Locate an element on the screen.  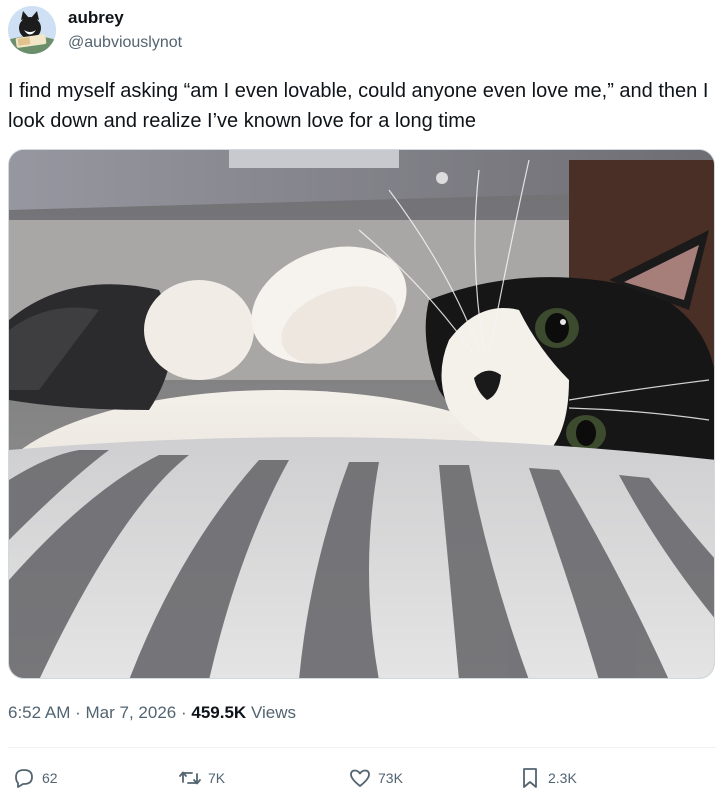
action-bar: 62 7K 73K 2.3K is located at coordinates (362, 778).